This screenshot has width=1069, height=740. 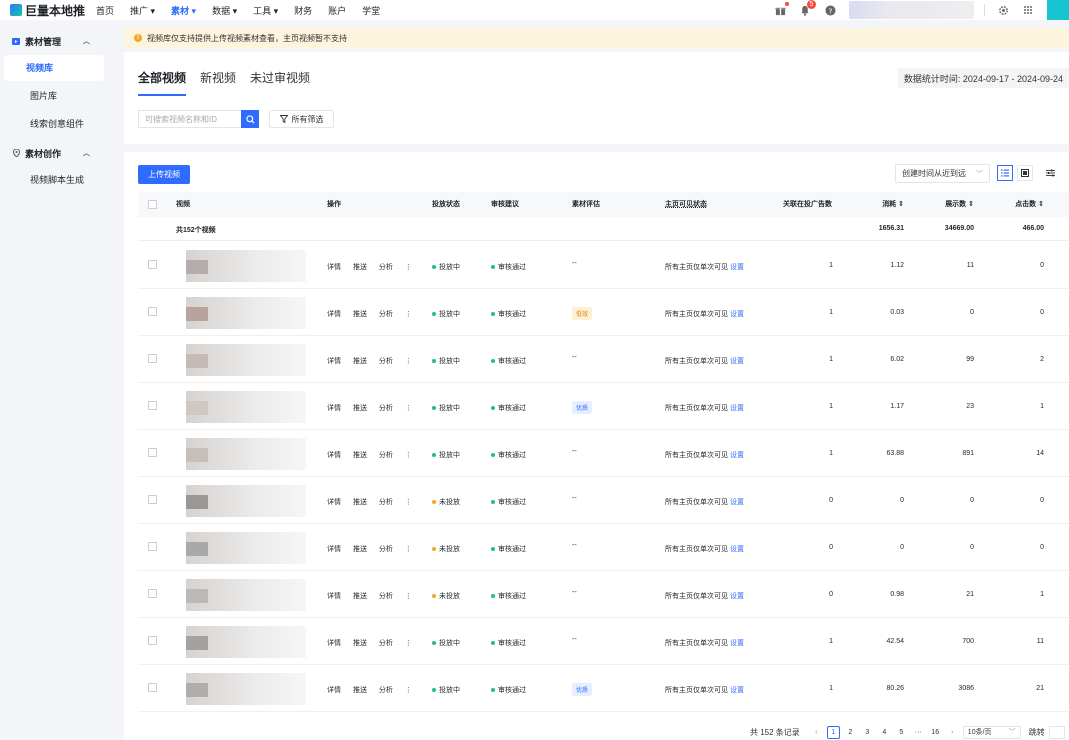 What do you see at coordinates (884, 732) in the screenshot?
I see `page-button: 4` at bounding box center [884, 732].